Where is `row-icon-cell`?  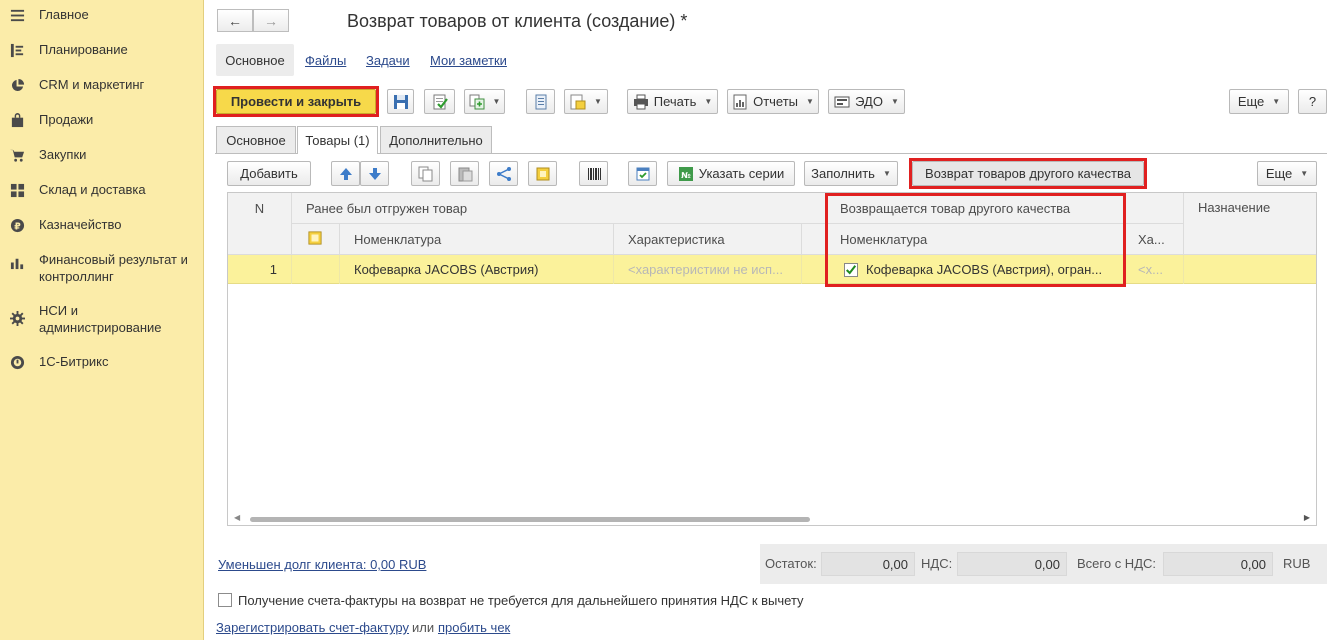 row-icon-cell is located at coordinates (316, 269).